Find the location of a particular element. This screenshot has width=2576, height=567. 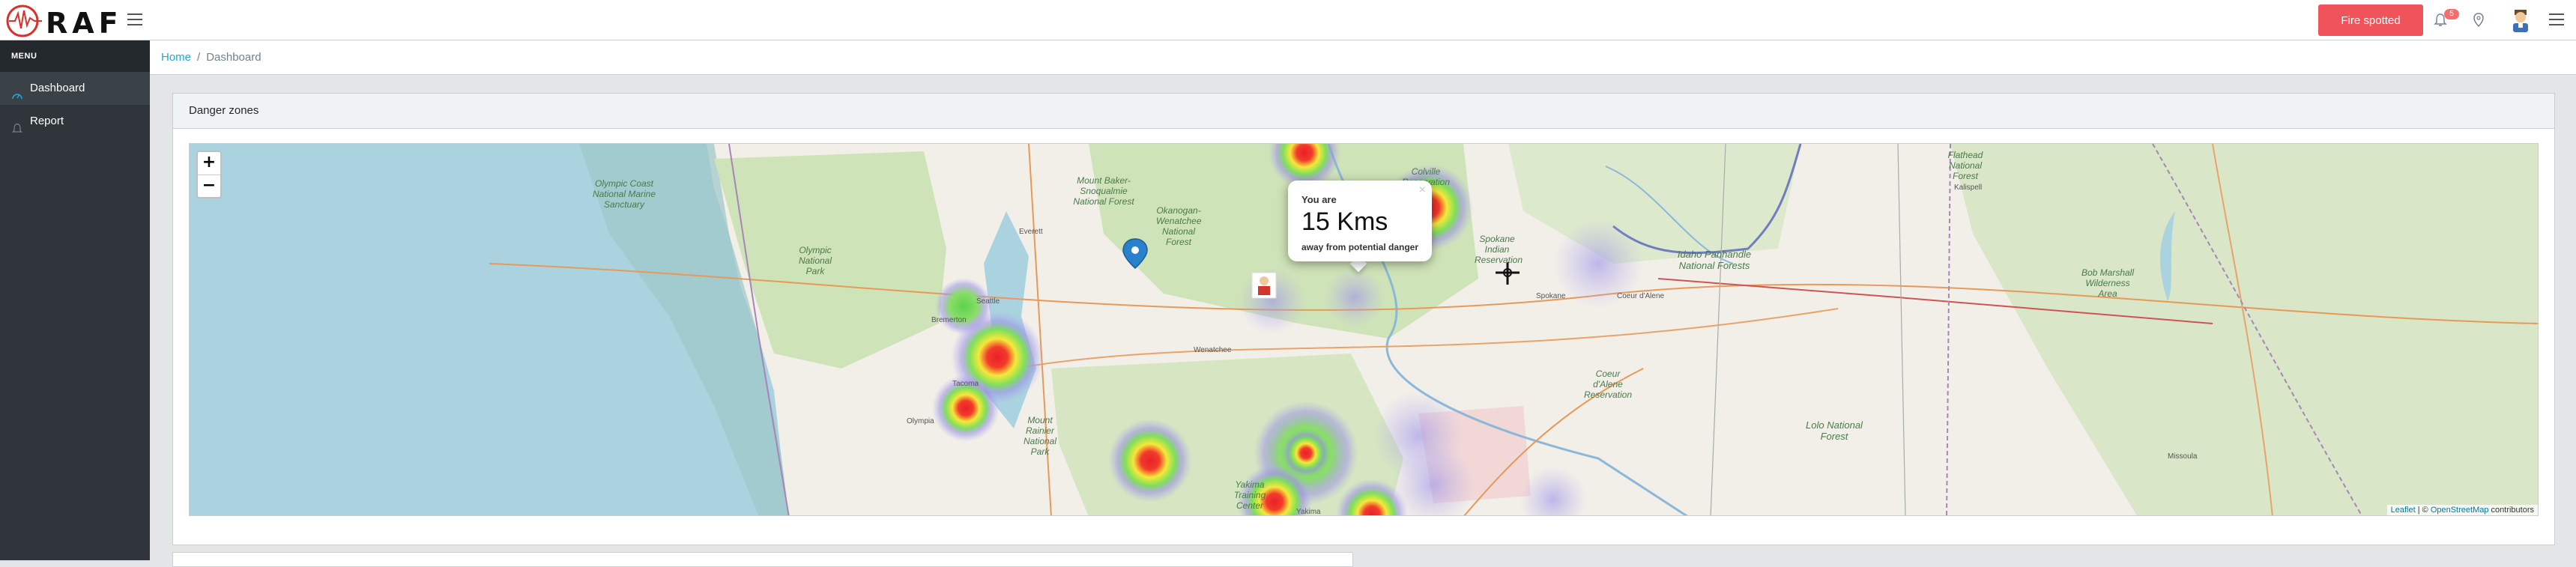

sidebar-item-dashboard: Dashboard is located at coordinates (75, 88).